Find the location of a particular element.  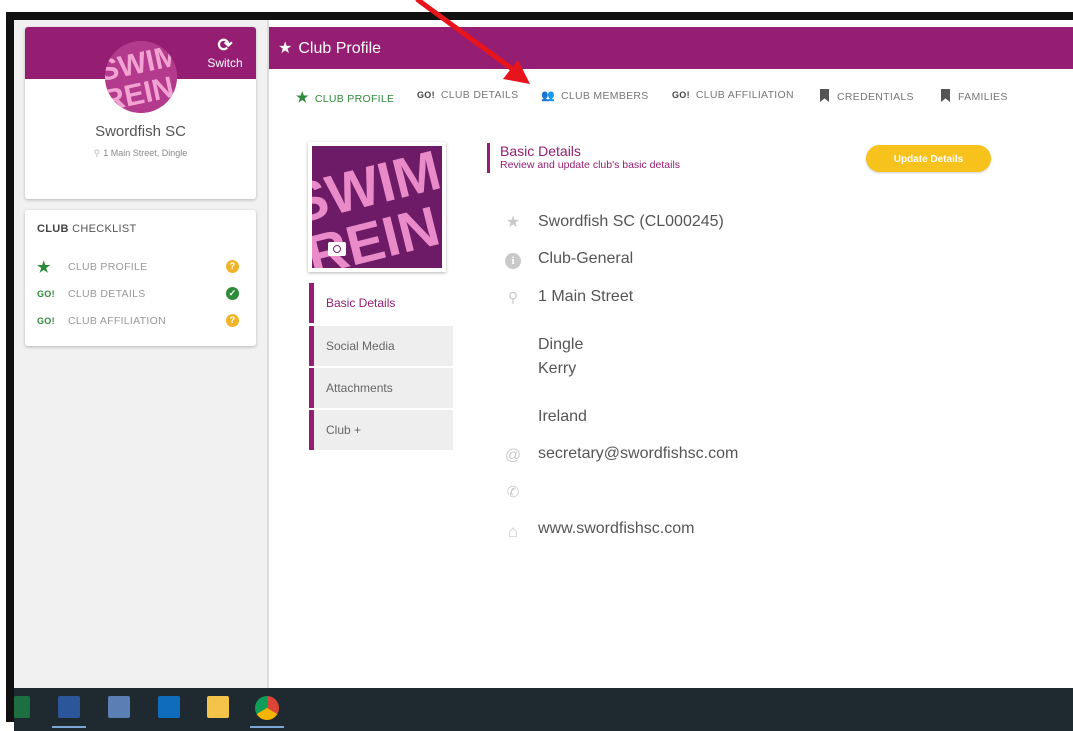

side-menu-basic-details: Basic Details is located at coordinates (381, 303).